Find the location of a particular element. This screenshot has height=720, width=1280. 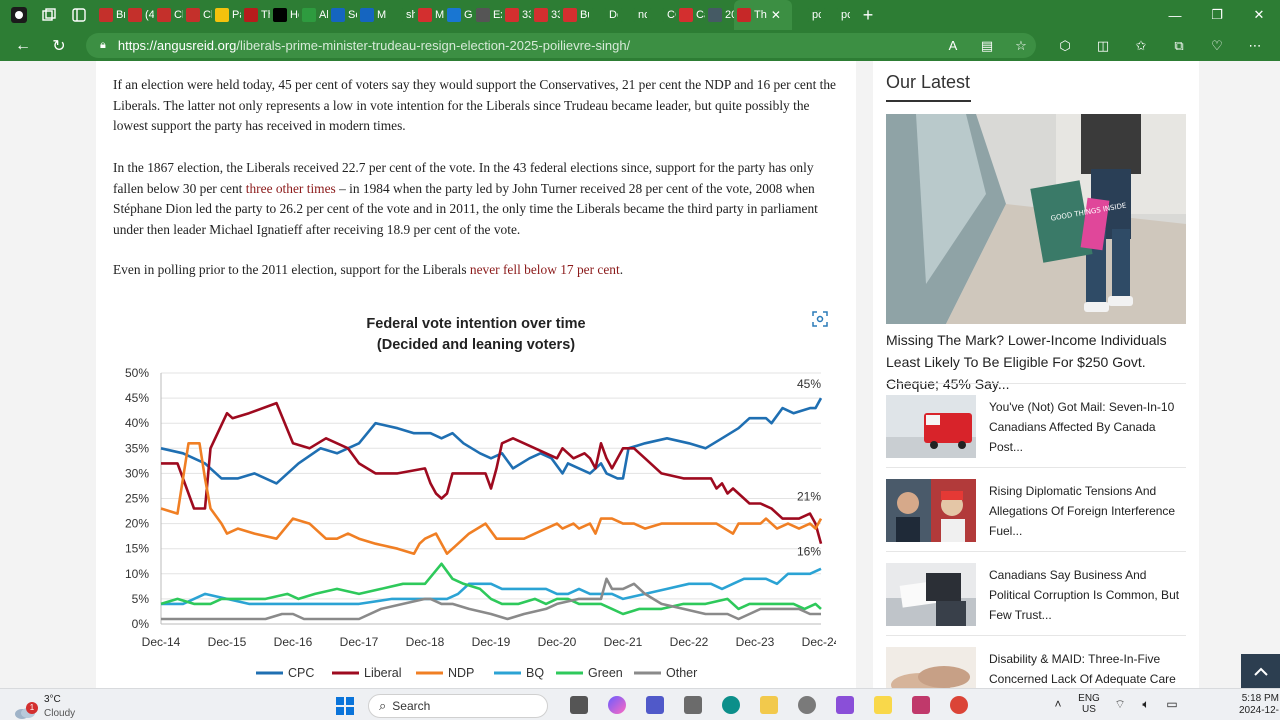

lock-icon: 🔒︎ is located at coordinates (103, 45).